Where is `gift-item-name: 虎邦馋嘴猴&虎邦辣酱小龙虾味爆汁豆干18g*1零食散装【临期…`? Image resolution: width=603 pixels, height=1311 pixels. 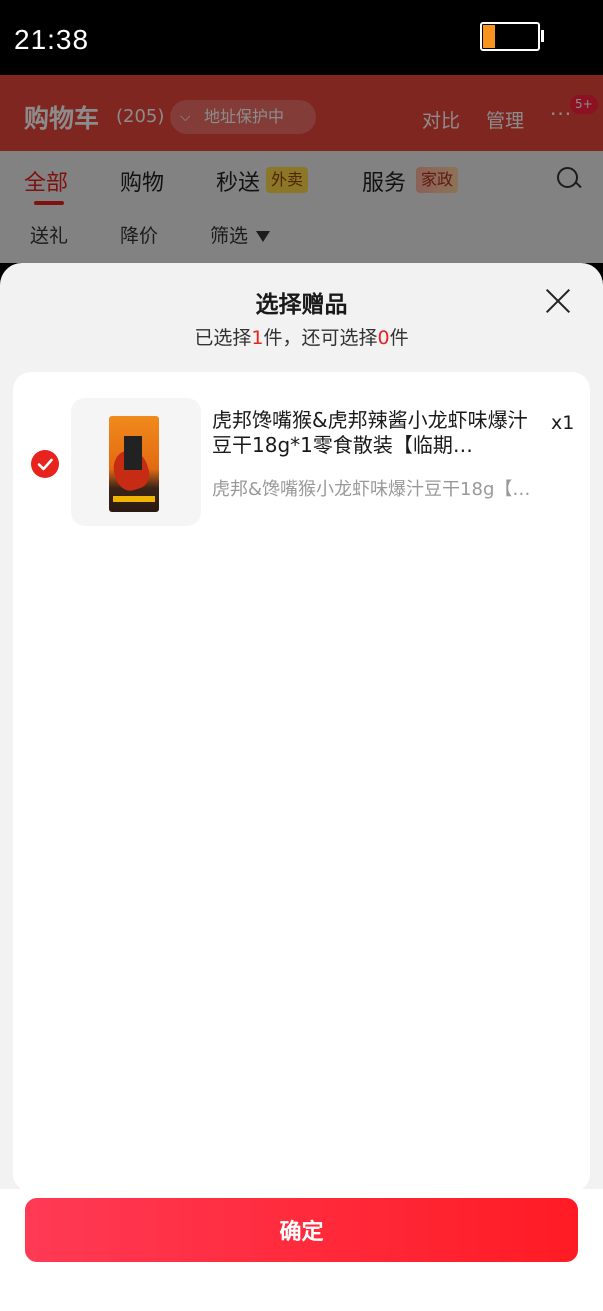 gift-item-name: 虎邦馋嘴猴&虎邦辣酱小龙虾味爆汁豆干18g*1零食散装【临期… is located at coordinates (370, 432).